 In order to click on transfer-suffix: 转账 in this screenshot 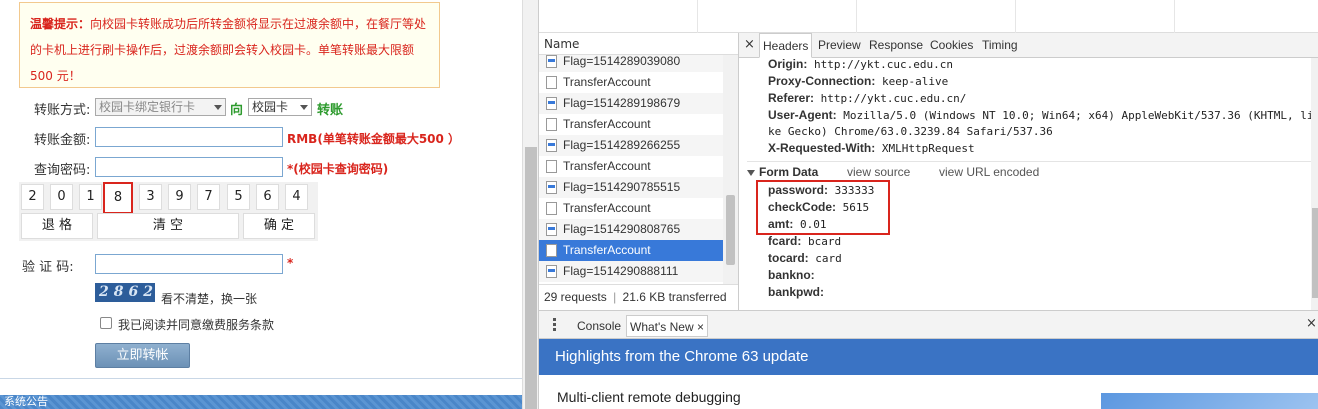, I will do `click(330, 110)`.